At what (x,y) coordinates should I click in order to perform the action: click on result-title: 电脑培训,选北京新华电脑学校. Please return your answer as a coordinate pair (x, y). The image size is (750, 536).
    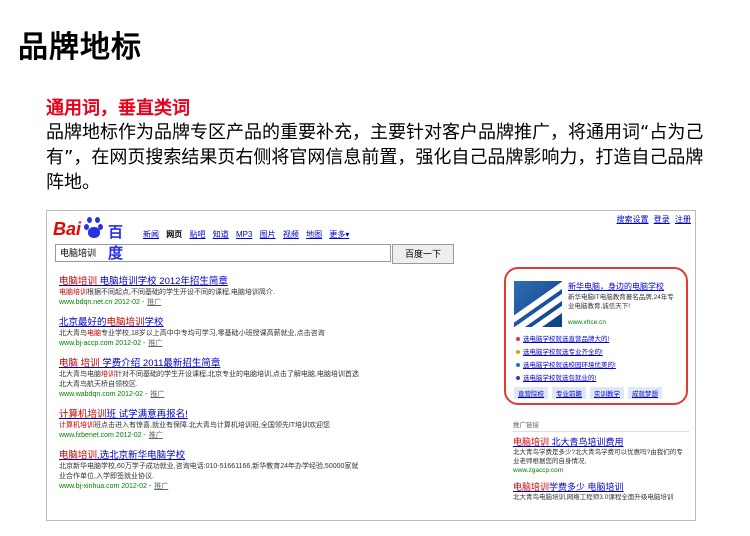
    Looking at the image, I should click on (209, 455).